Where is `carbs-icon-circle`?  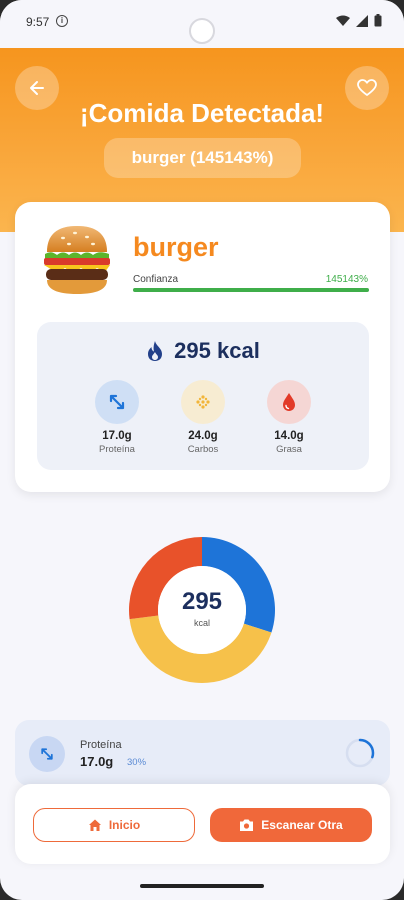 carbs-icon-circle is located at coordinates (203, 402).